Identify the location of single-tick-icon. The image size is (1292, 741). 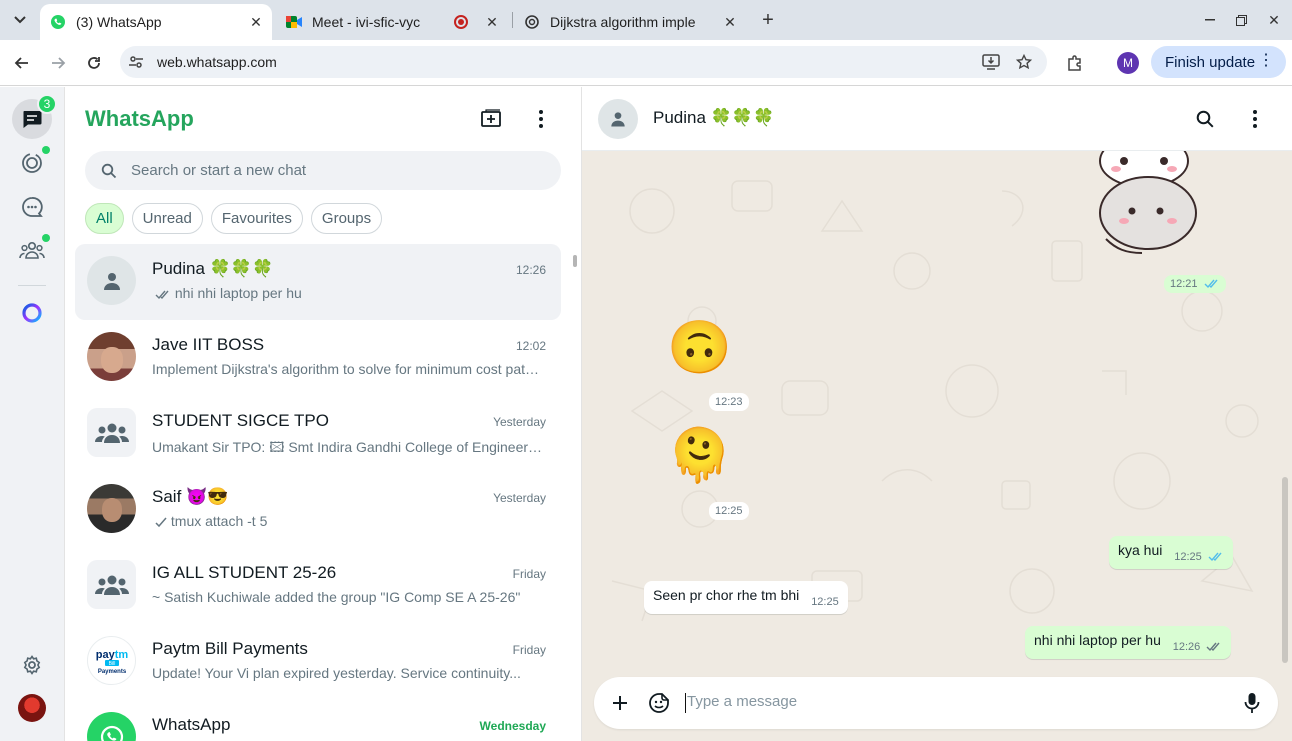
(161, 522).